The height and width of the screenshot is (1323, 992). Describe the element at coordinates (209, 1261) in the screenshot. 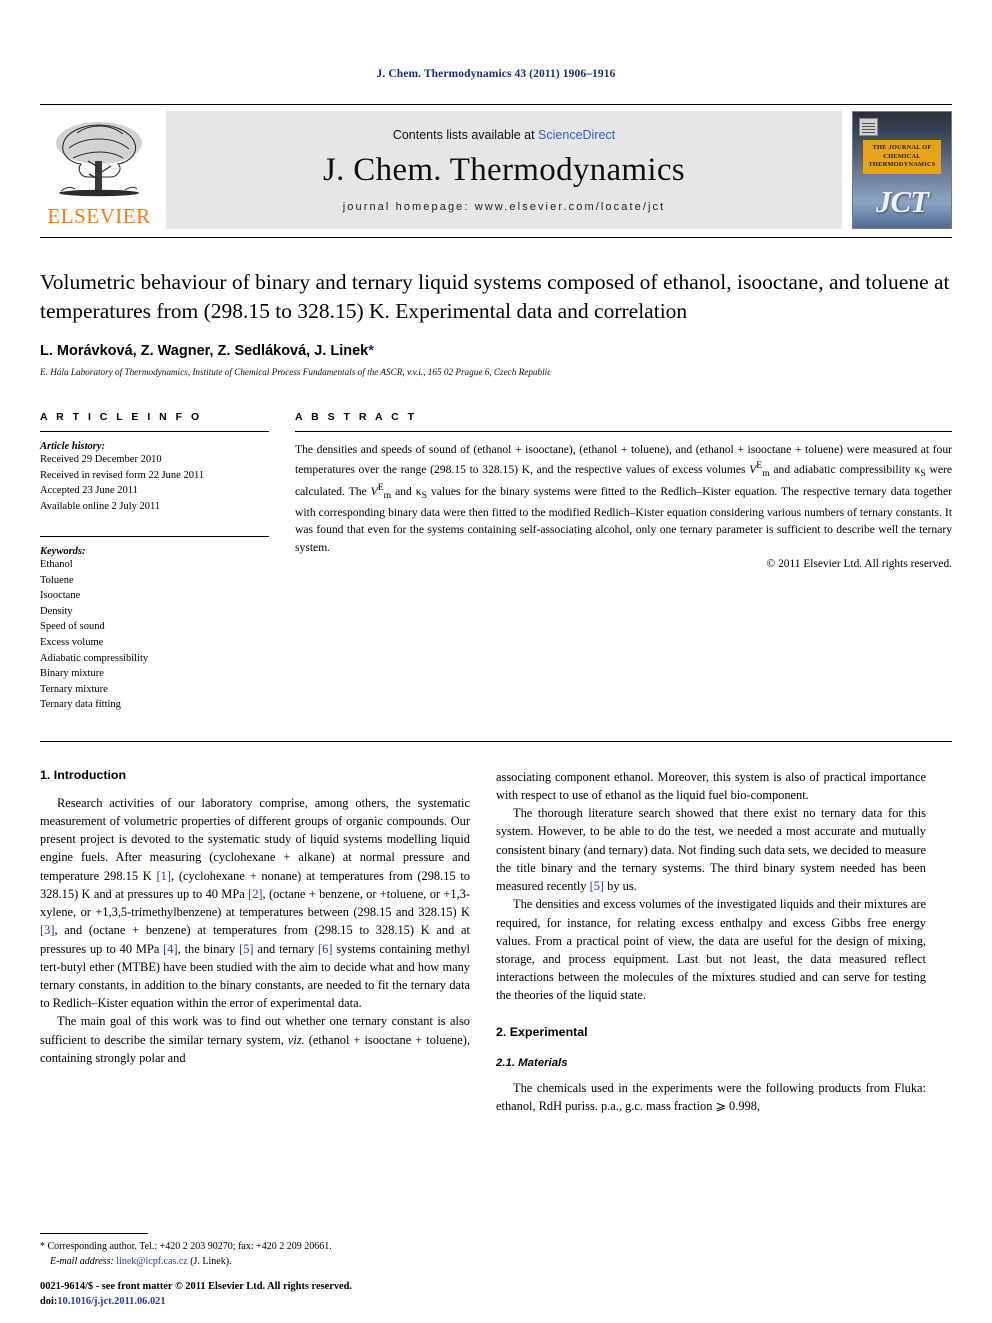

I see `email-owner: (J. Linek).` at that location.